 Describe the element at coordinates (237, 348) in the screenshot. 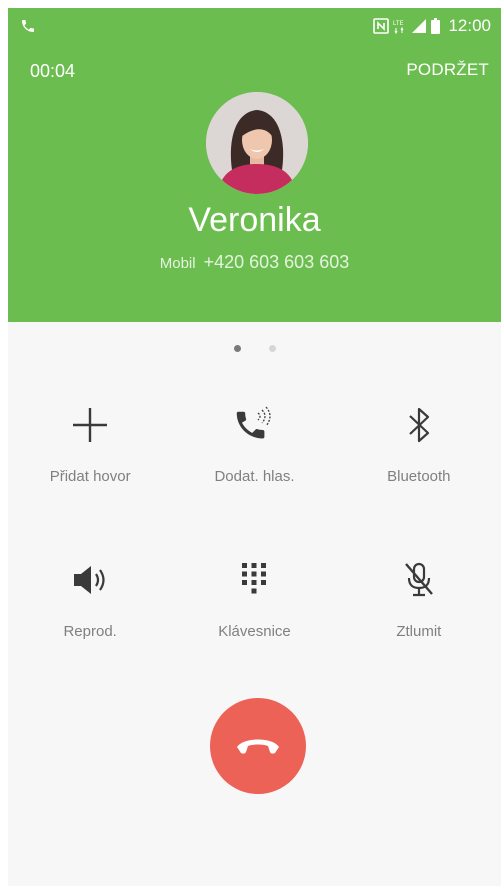

I see `page-dot-active` at that location.